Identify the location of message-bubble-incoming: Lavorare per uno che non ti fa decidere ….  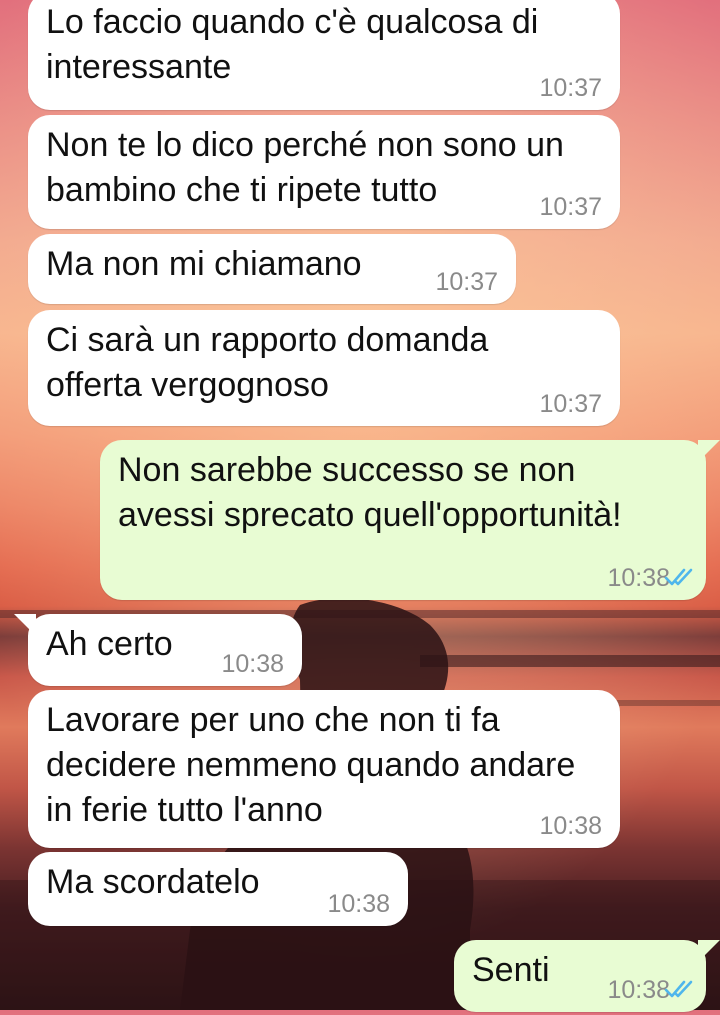
(324, 769).